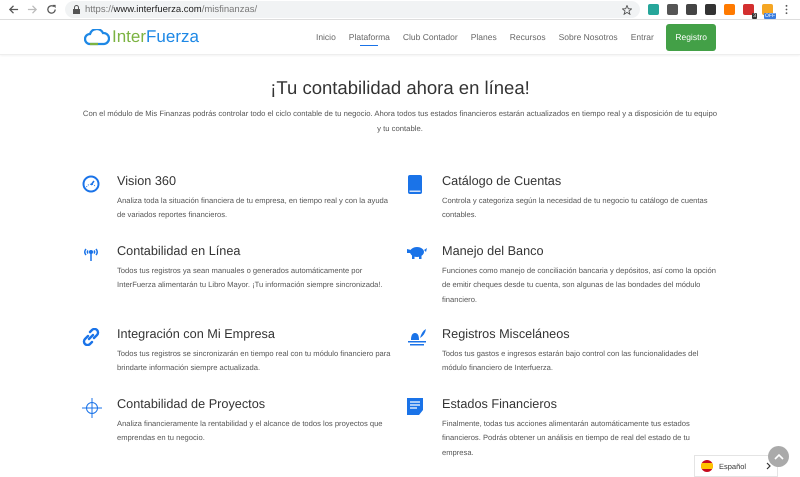  What do you see at coordinates (13, 9) in the screenshot?
I see `back-icon` at bounding box center [13, 9].